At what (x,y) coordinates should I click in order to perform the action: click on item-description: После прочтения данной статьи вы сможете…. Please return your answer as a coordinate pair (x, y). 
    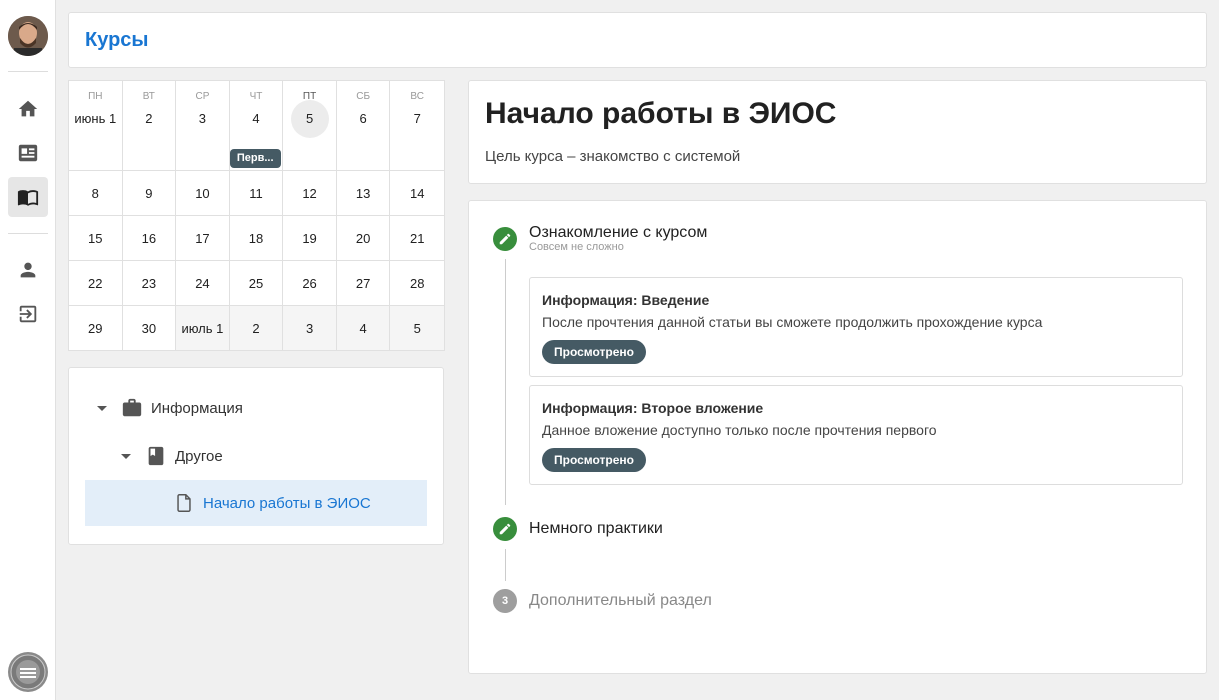
    Looking at the image, I should click on (792, 322).